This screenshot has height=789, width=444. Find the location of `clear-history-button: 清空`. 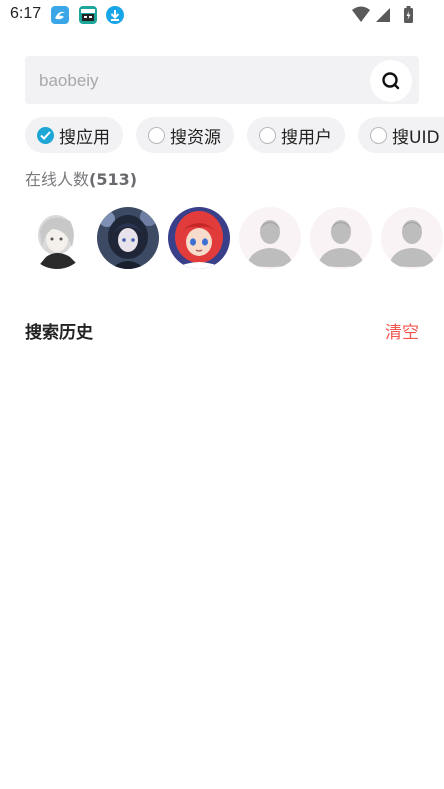

clear-history-button: 清空 is located at coordinates (402, 330).